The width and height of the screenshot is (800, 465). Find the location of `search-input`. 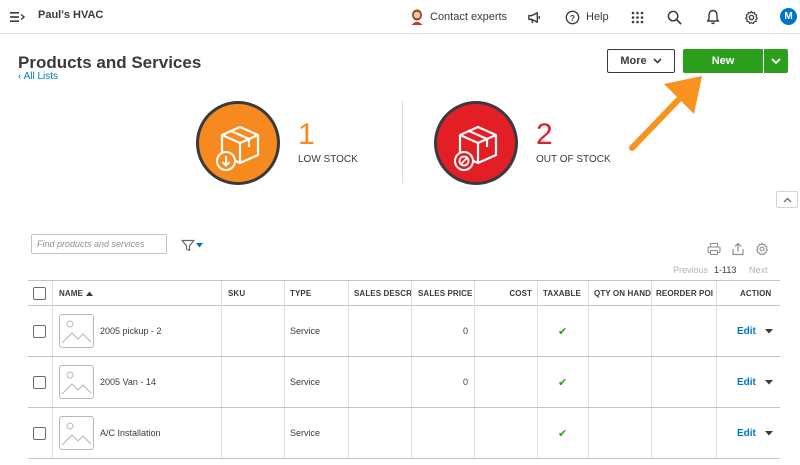

search-input is located at coordinates (99, 244).